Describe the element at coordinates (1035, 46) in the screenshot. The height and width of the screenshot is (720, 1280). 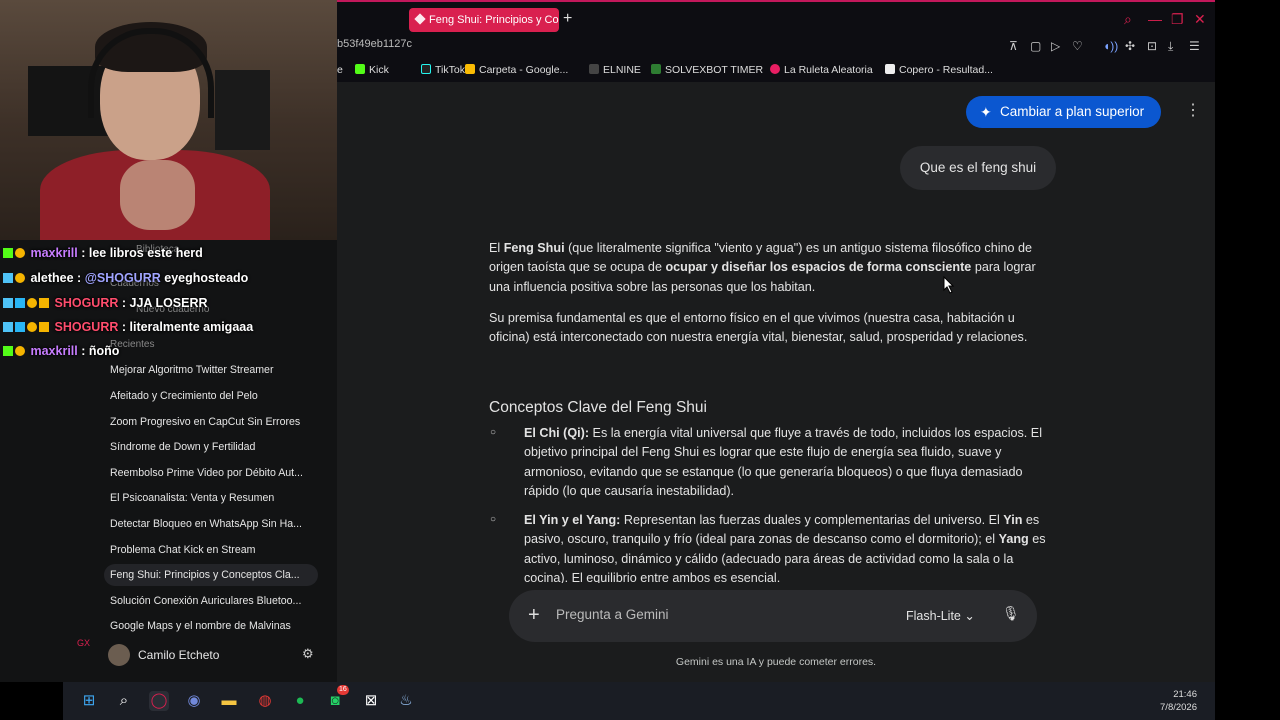
I see `snapshot-icon: ▢` at that location.